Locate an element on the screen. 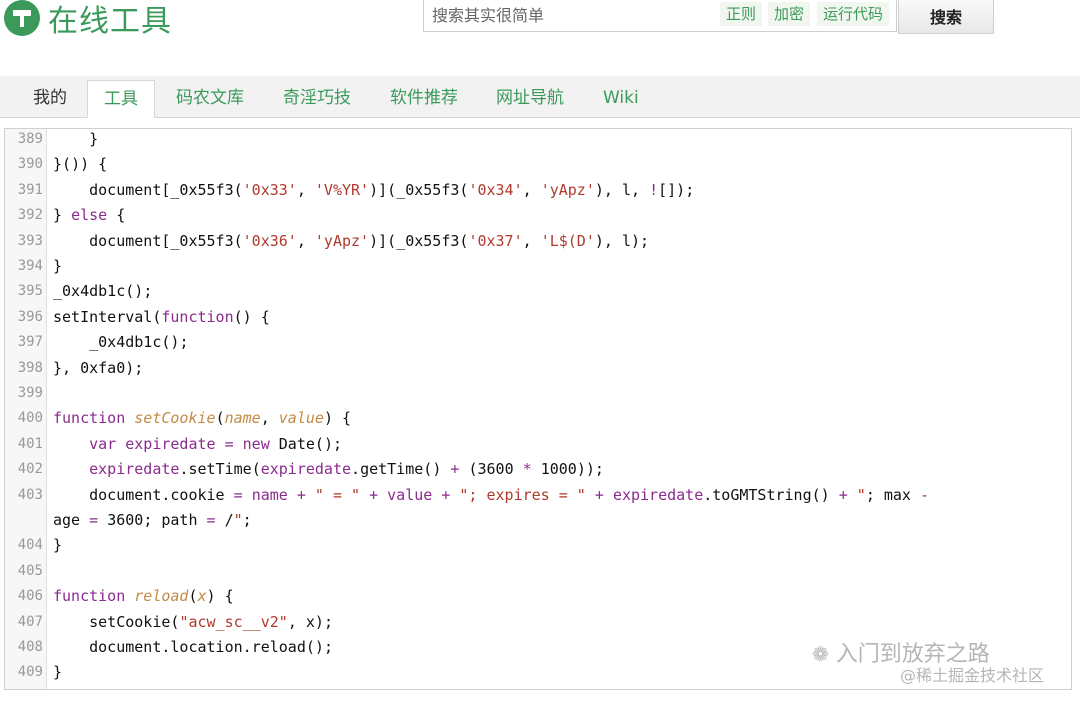 Image resolution: width=1080 pixels, height=702 pixels. wechat-icon: ❁ is located at coordinates (820, 654).